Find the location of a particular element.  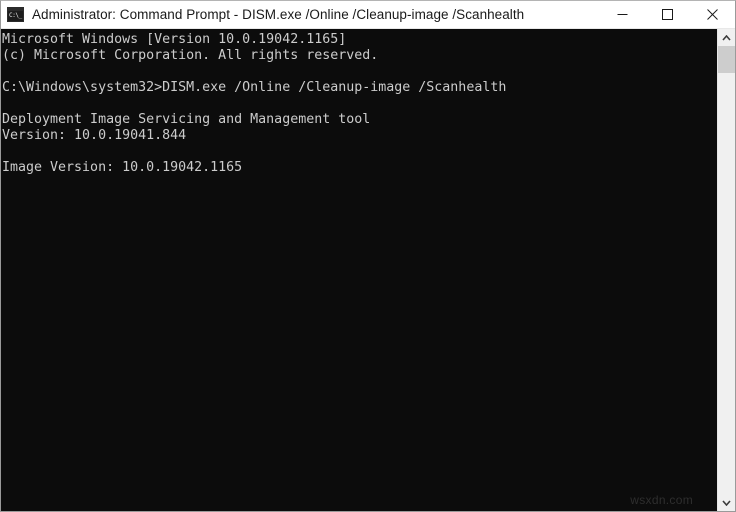

close-icon is located at coordinates (712, 14).